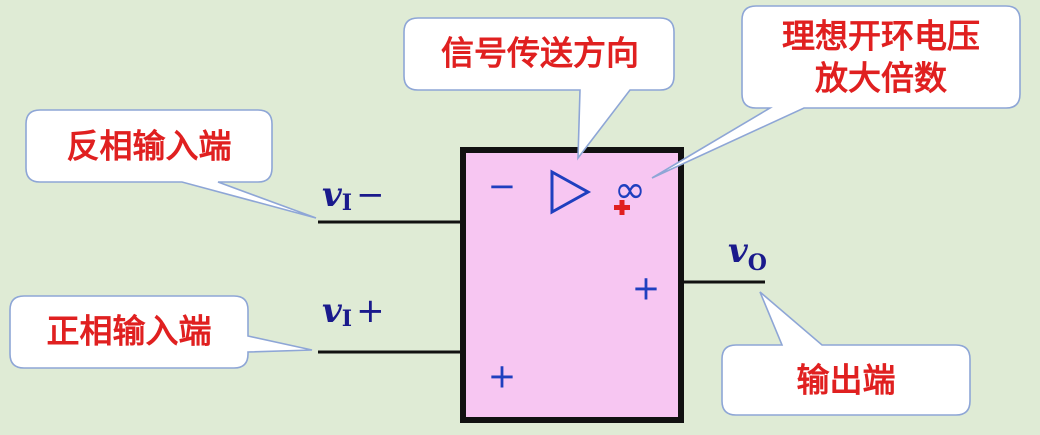  I want to click on callout-signal-direction: 信号传送方向, so click(539, 89).